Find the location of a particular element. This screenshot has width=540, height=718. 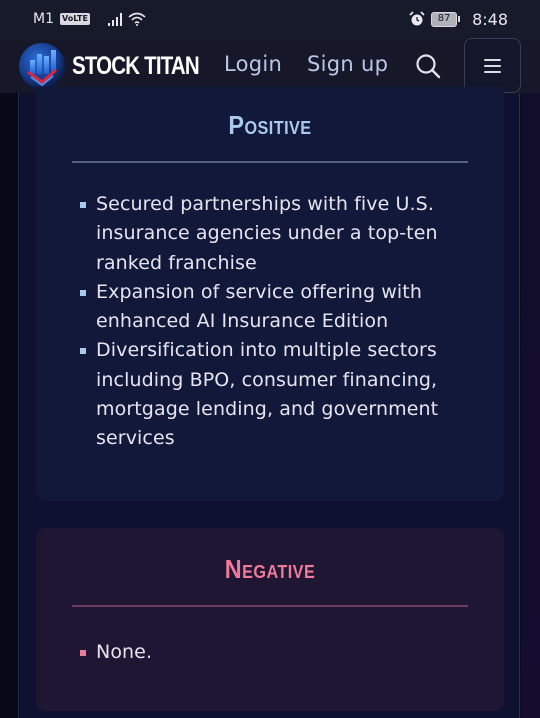

list-item: None. is located at coordinates (275, 652).